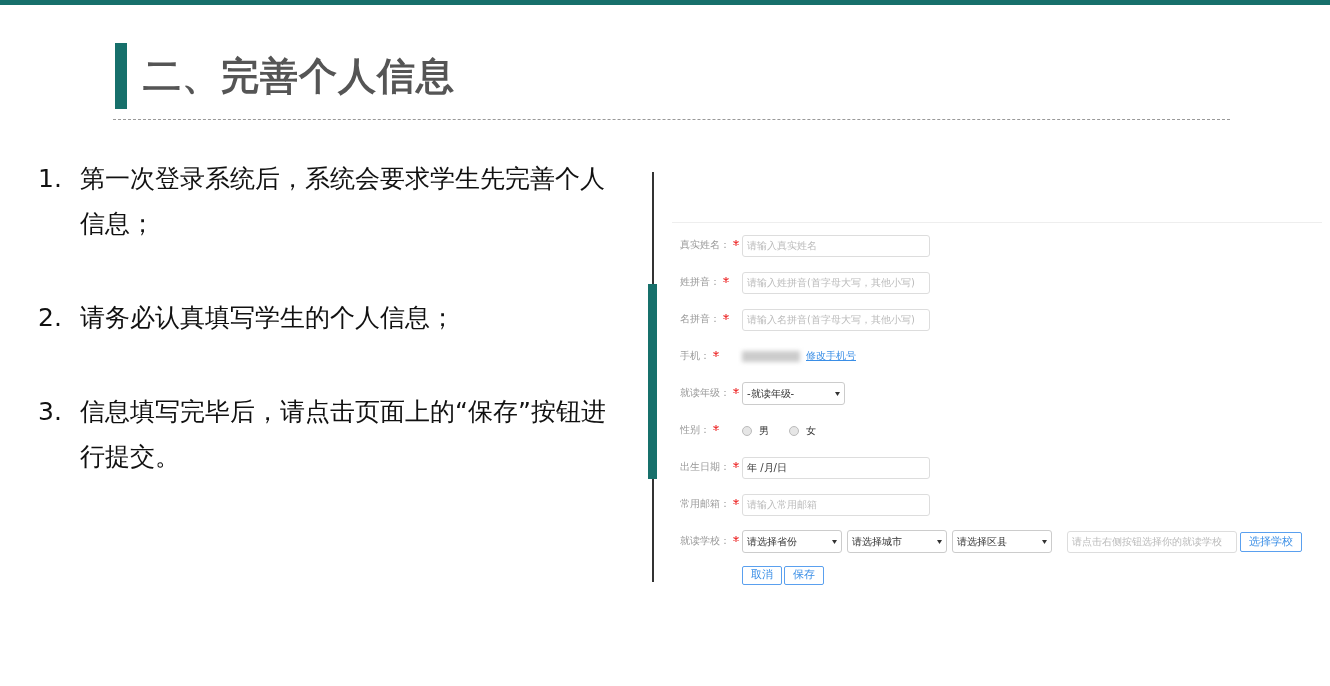 This screenshot has width=1330, height=686. What do you see at coordinates (268, 318) in the screenshot?
I see `step-text: 请务必认真填写学生的个人信息；` at bounding box center [268, 318].